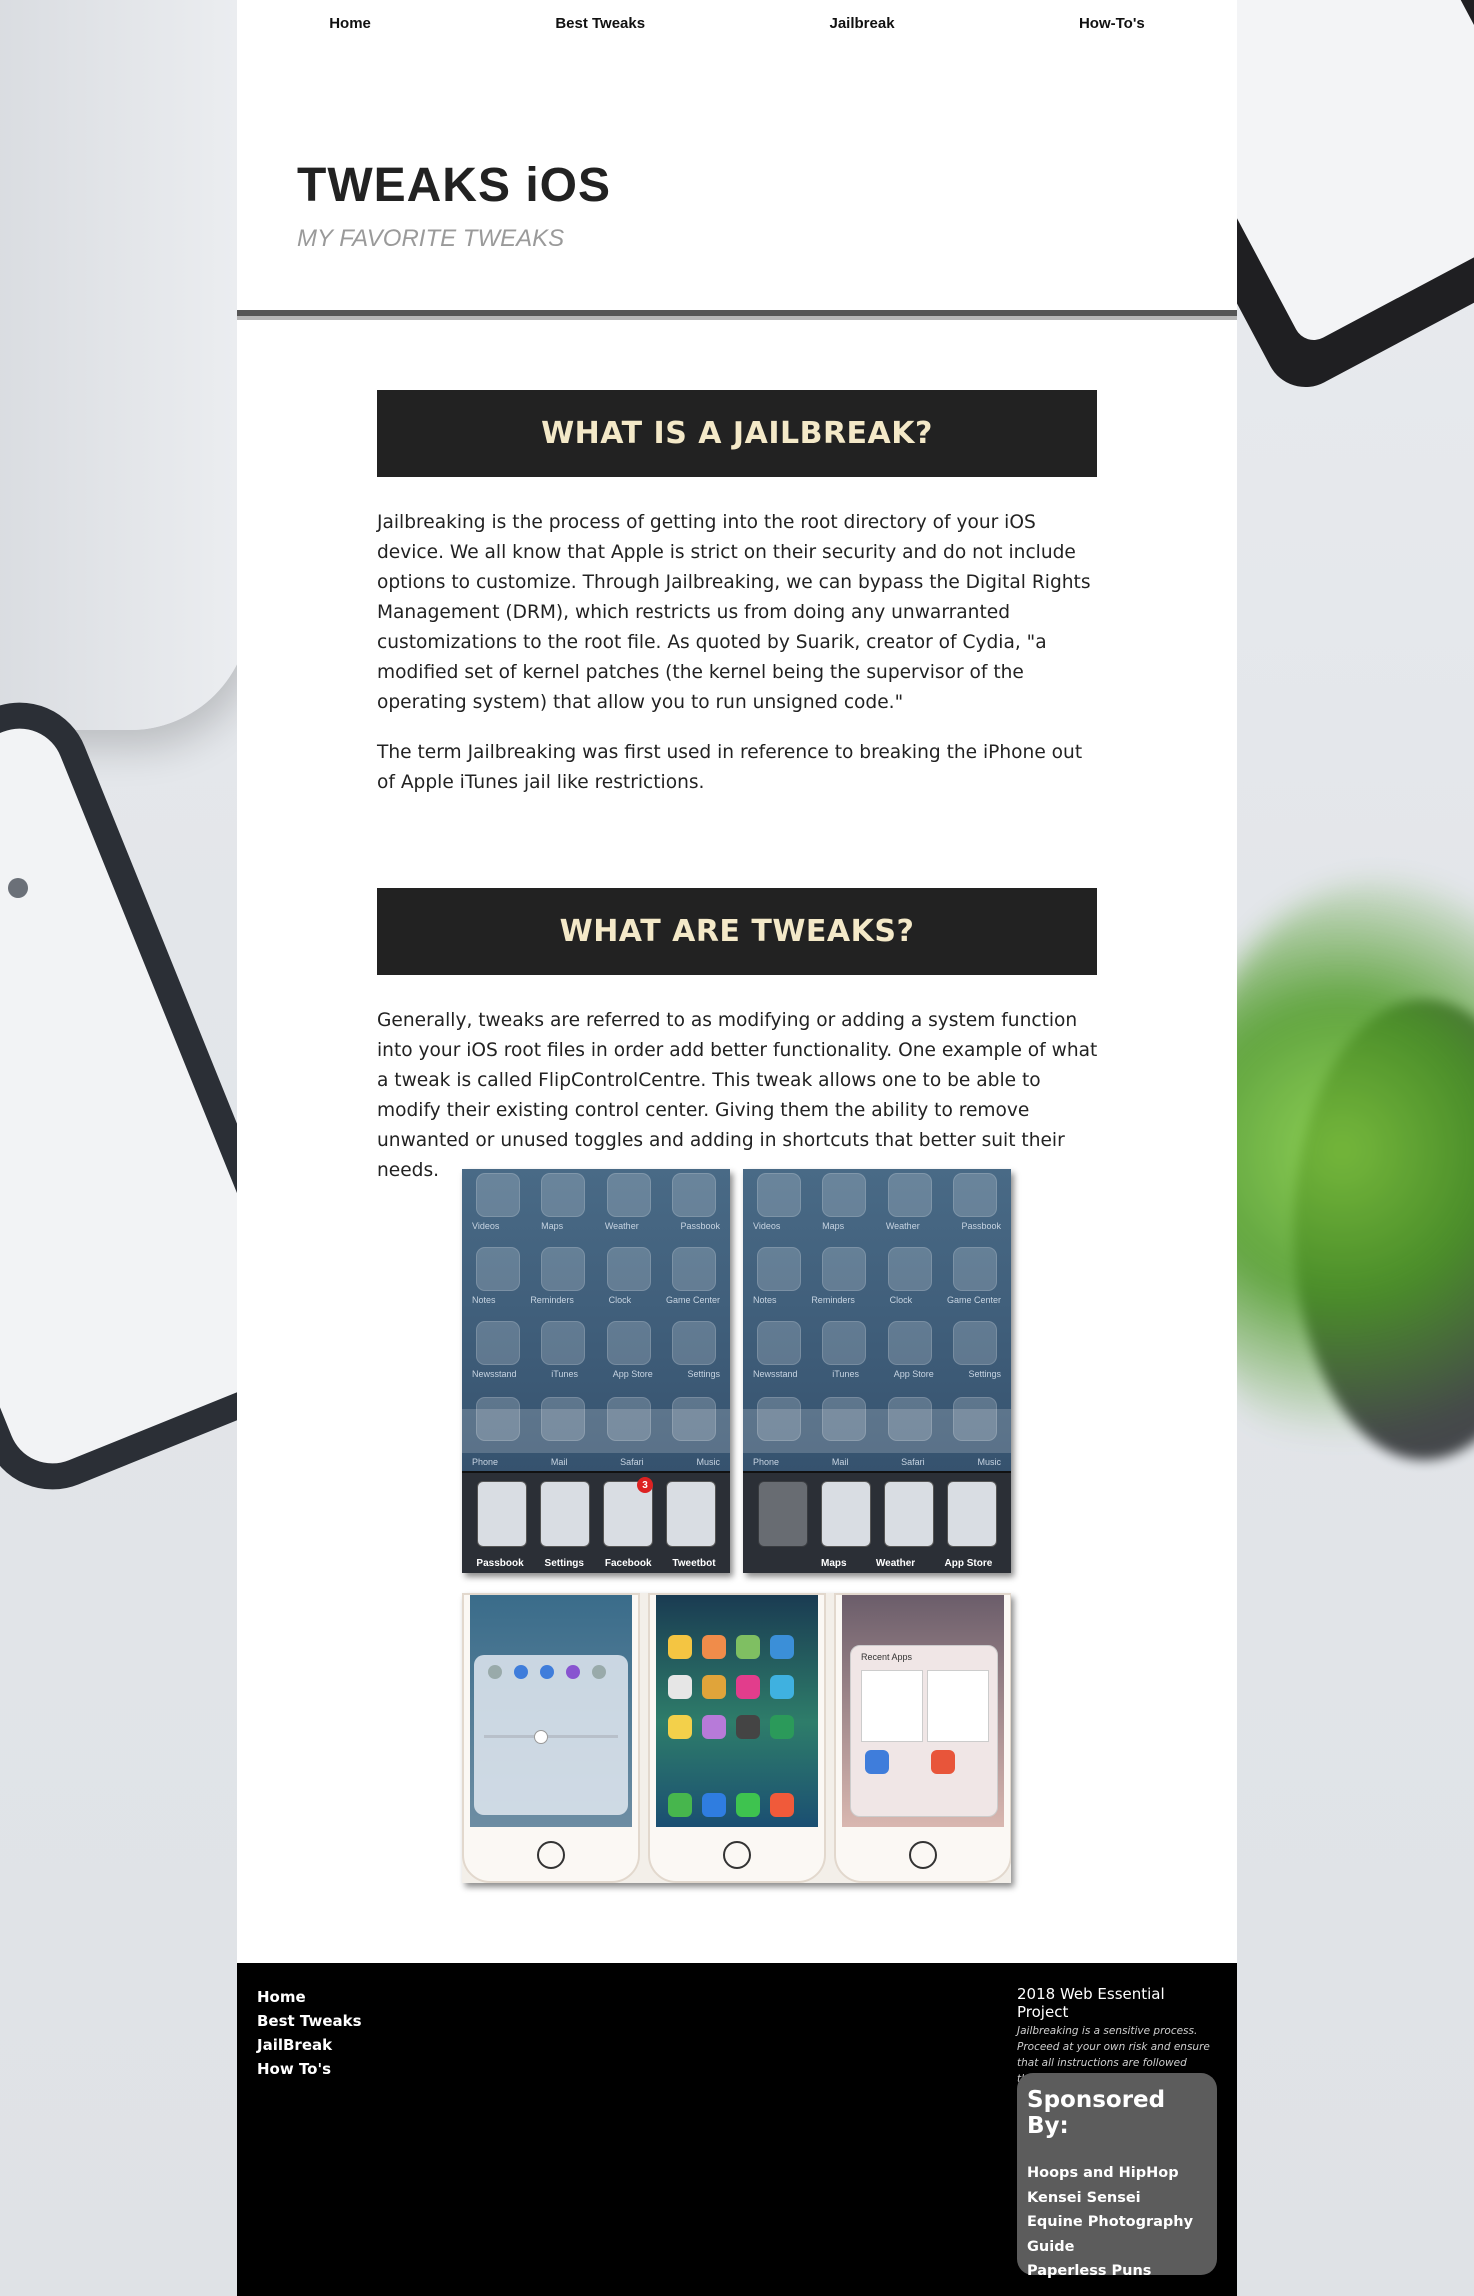  I want to click on notification-badge: 3, so click(645, 1485).